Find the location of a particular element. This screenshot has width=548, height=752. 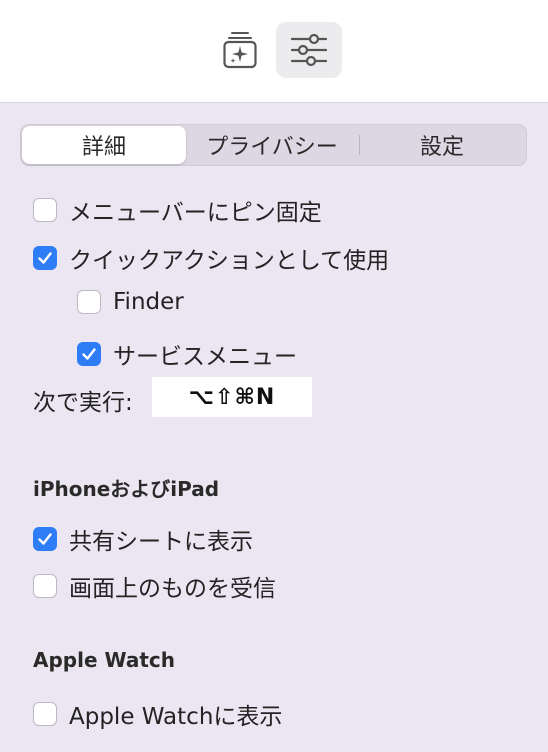

iphone-ipad-section-title: iPhoneおよびiPad is located at coordinates (126, 489).